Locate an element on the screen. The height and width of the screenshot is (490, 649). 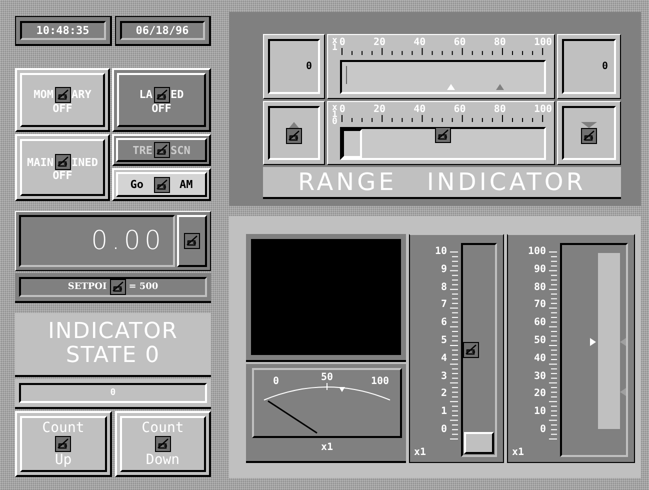
range-indicator-title: RANGE is located at coordinates (347, 182).